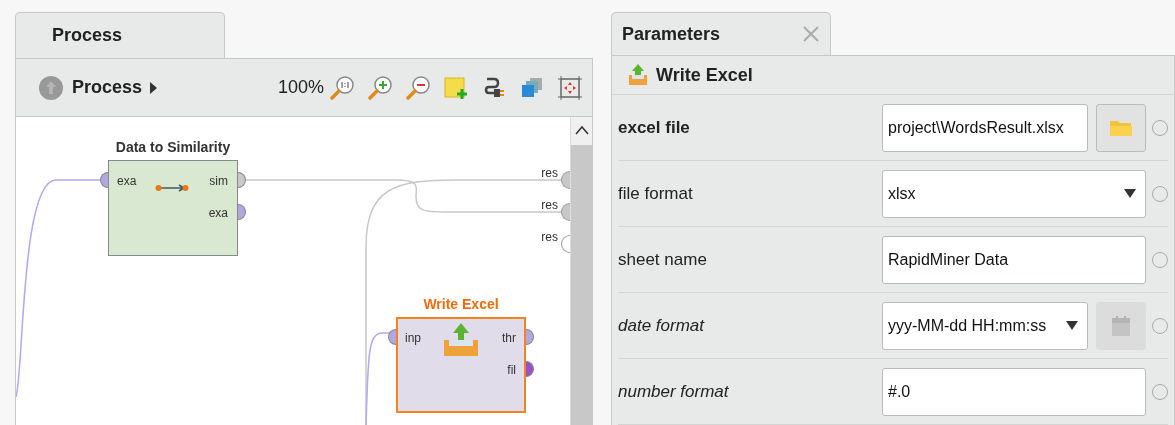 The height and width of the screenshot is (425, 1175). I want to click on input-field: #.0, so click(1014, 391).